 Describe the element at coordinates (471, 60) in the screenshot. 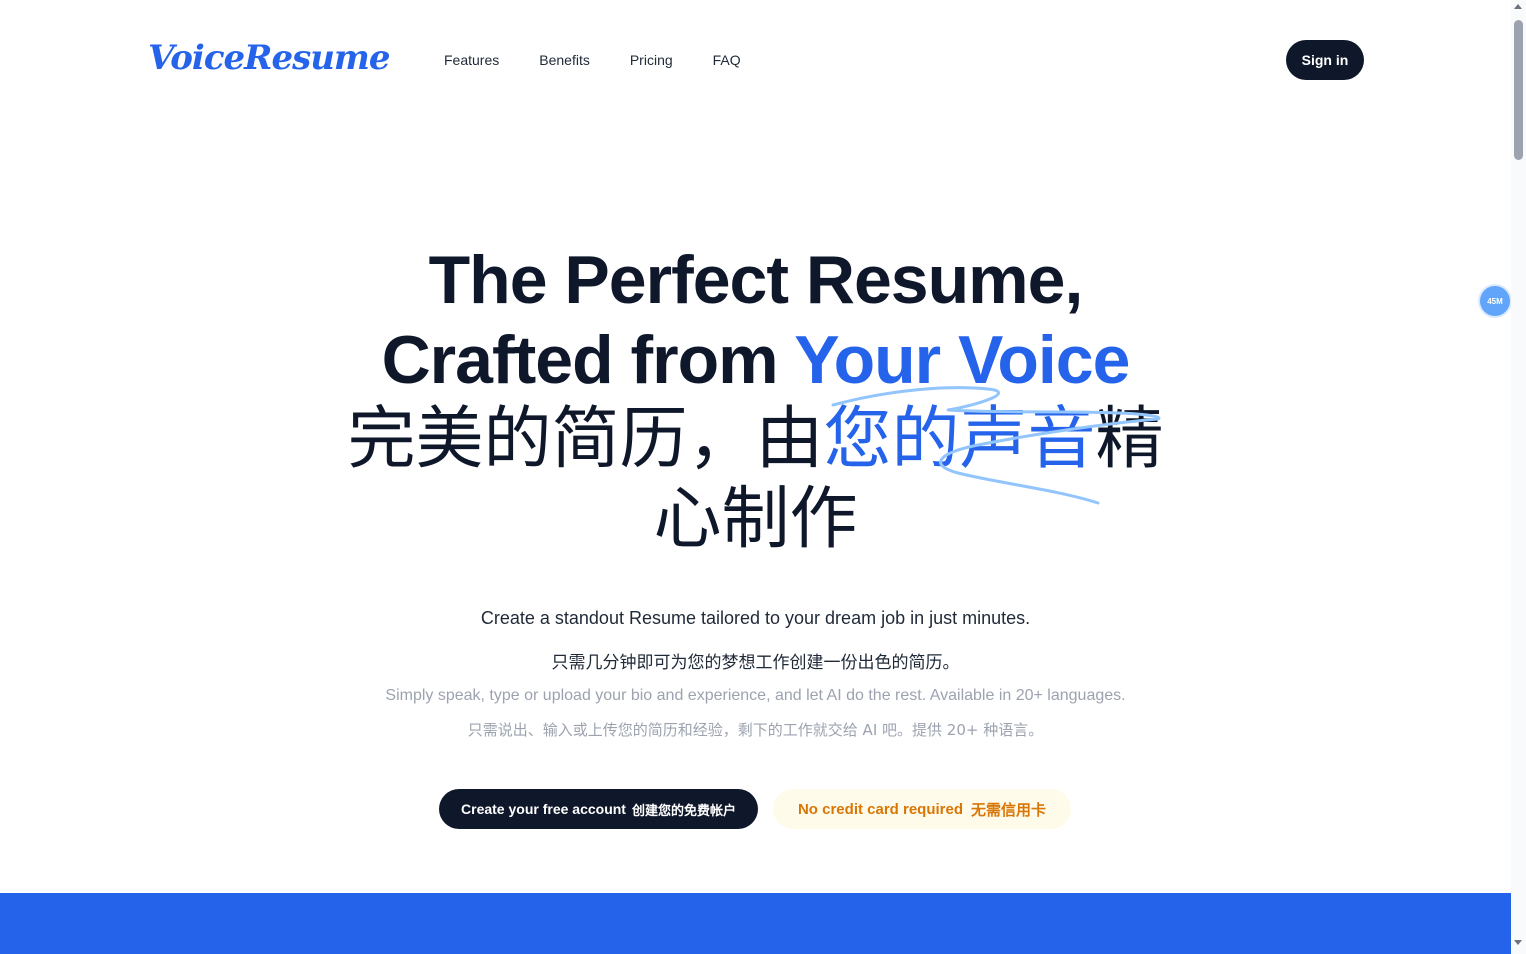

I see `nav-features-link: Features` at that location.